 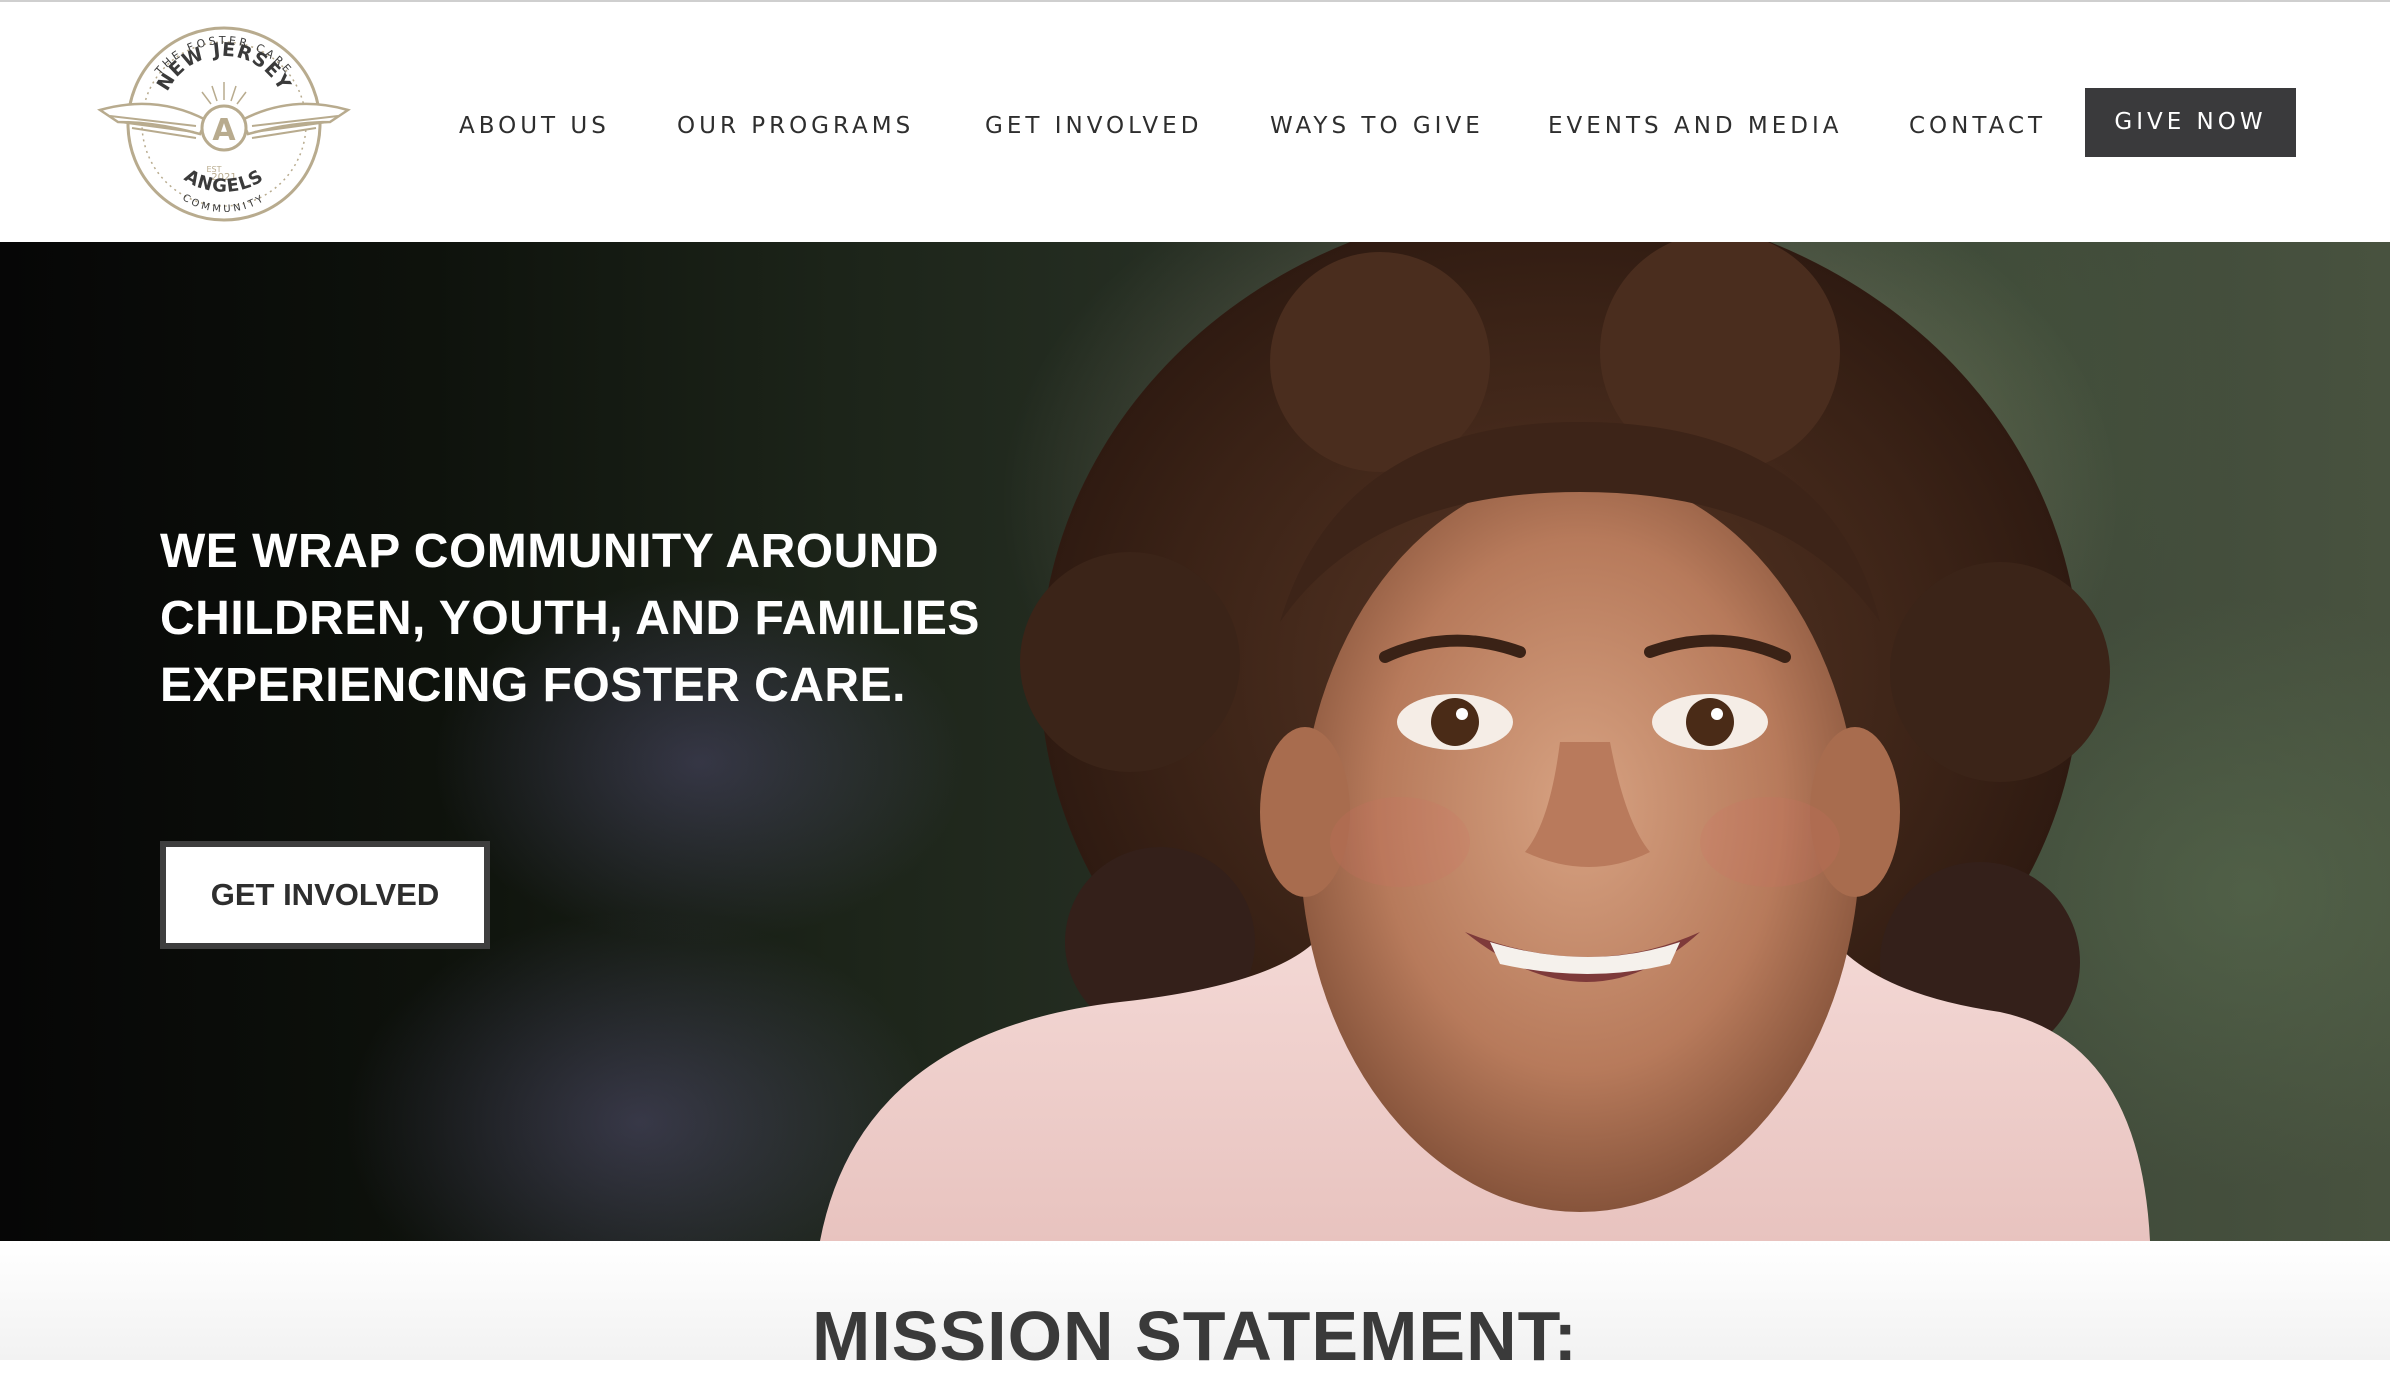 I want to click on nav-get-involved: GET INVOLVED, so click(x=1093, y=126).